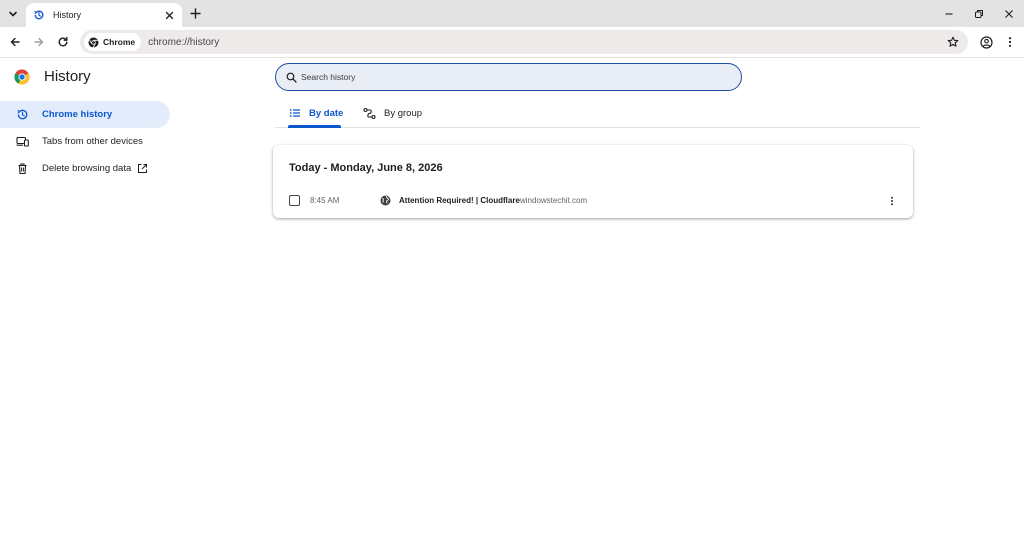  What do you see at coordinates (104, 15) in the screenshot?
I see `browser-tab-history: History` at bounding box center [104, 15].